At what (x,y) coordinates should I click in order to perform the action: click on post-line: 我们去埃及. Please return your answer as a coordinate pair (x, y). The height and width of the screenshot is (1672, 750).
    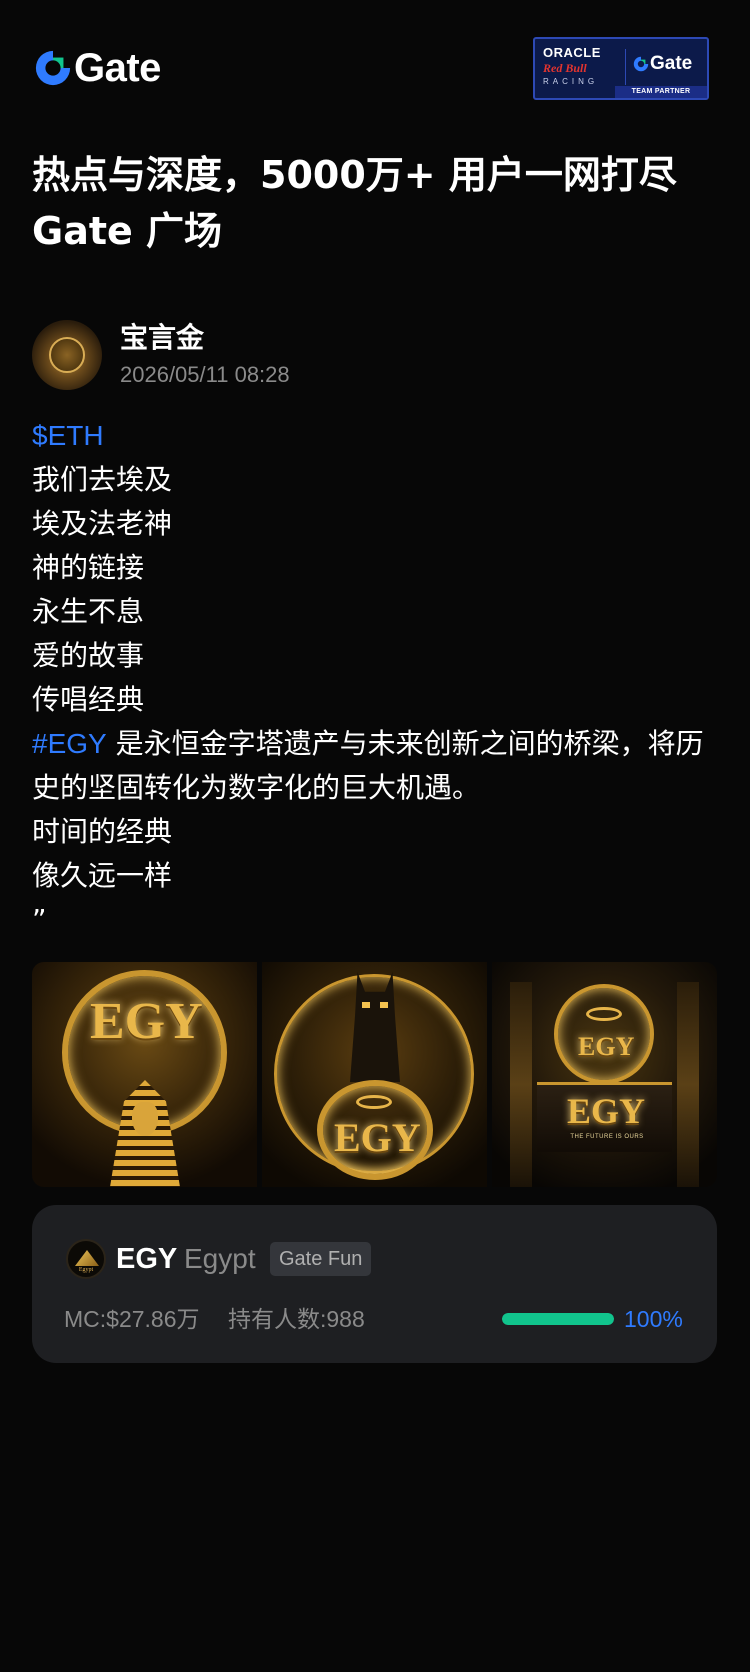
    Looking at the image, I should click on (102, 479).